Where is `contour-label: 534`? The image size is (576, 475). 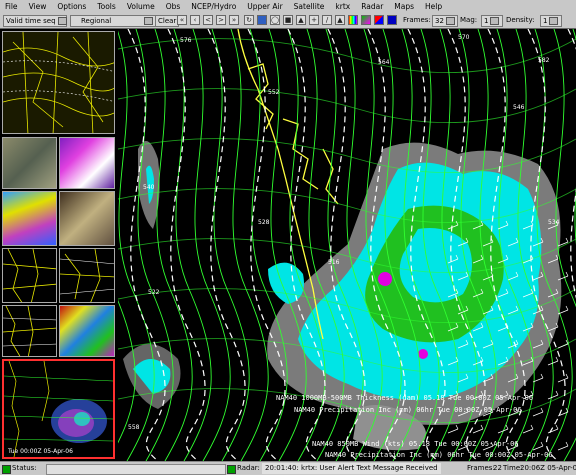
contour-label: 534 is located at coordinates (554, 222).